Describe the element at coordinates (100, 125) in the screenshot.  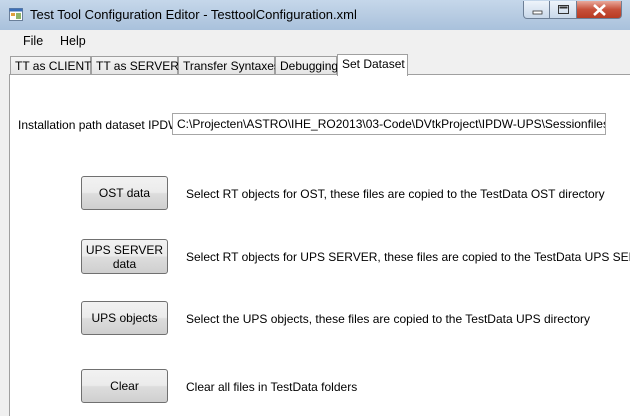
I see `dataset-path-label: Installation path dataset IPDW:` at that location.